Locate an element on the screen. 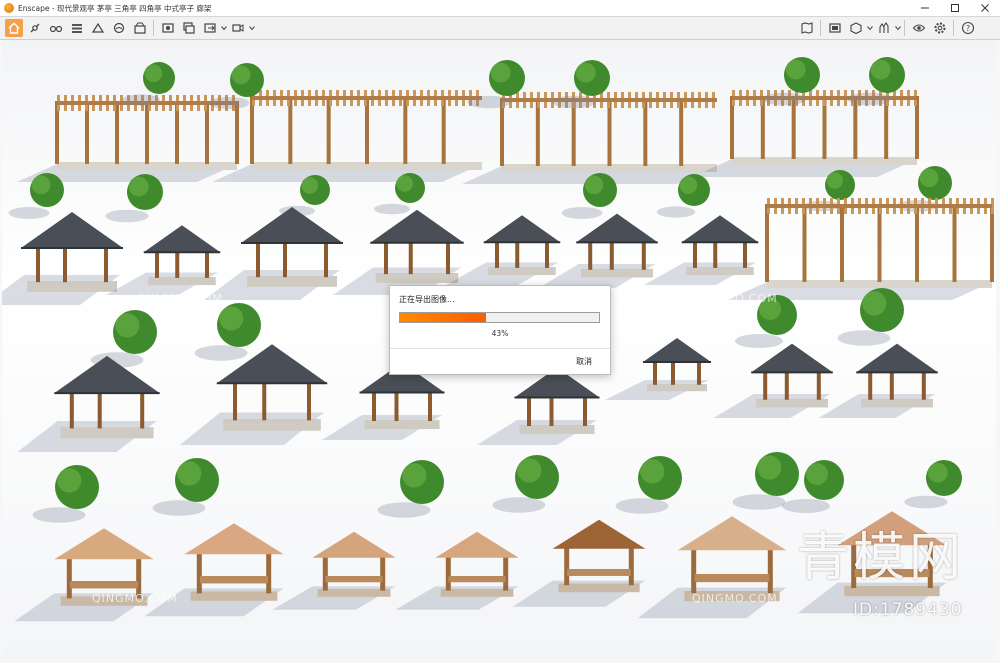 The height and width of the screenshot is (663, 1000). screenshot-button is located at coordinates (168, 28).